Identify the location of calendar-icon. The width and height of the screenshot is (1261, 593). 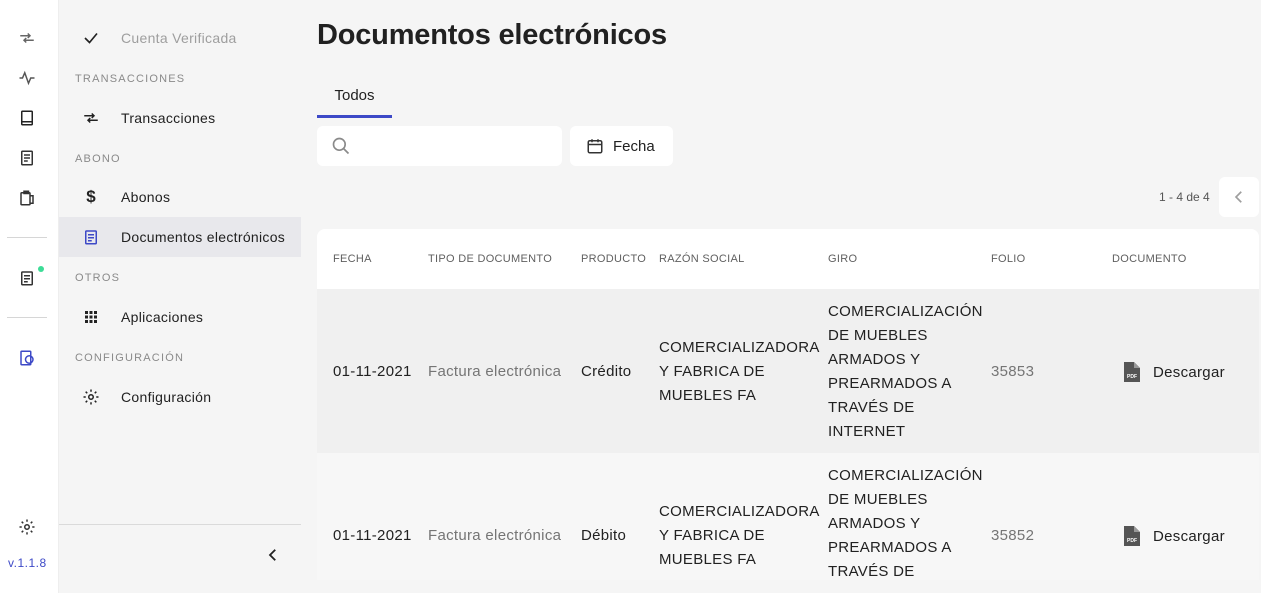
(595, 146).